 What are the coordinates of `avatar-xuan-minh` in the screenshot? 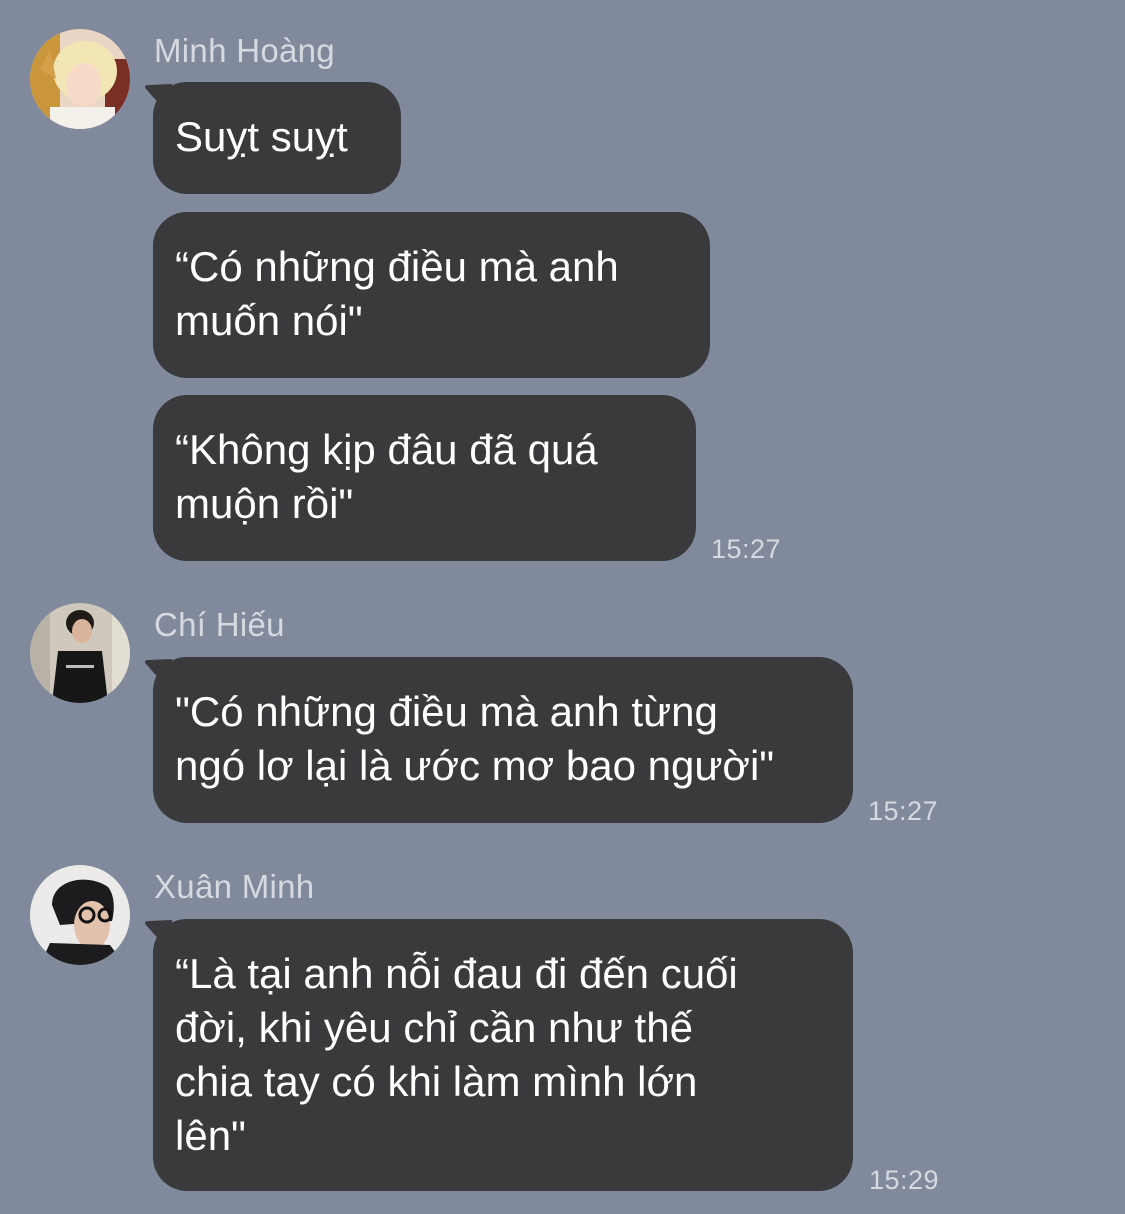 It's located at (80, 915).